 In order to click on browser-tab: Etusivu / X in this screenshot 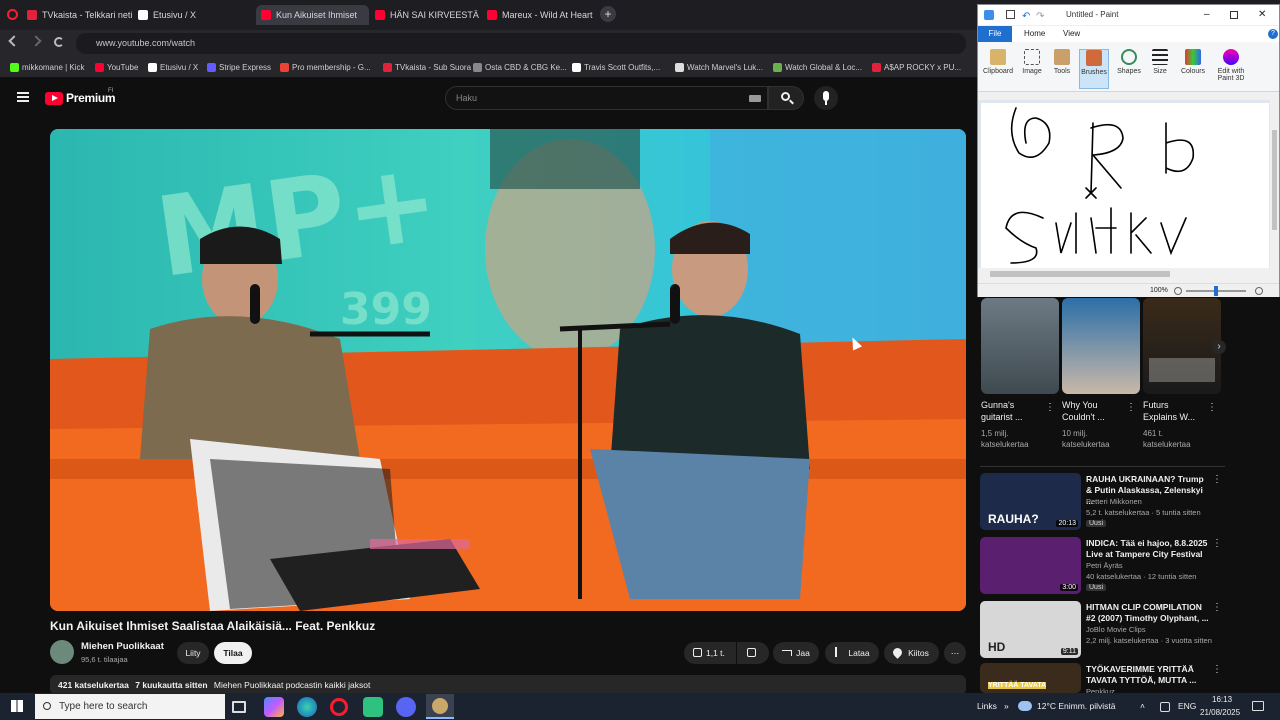, I will do `click(190, 15)`.